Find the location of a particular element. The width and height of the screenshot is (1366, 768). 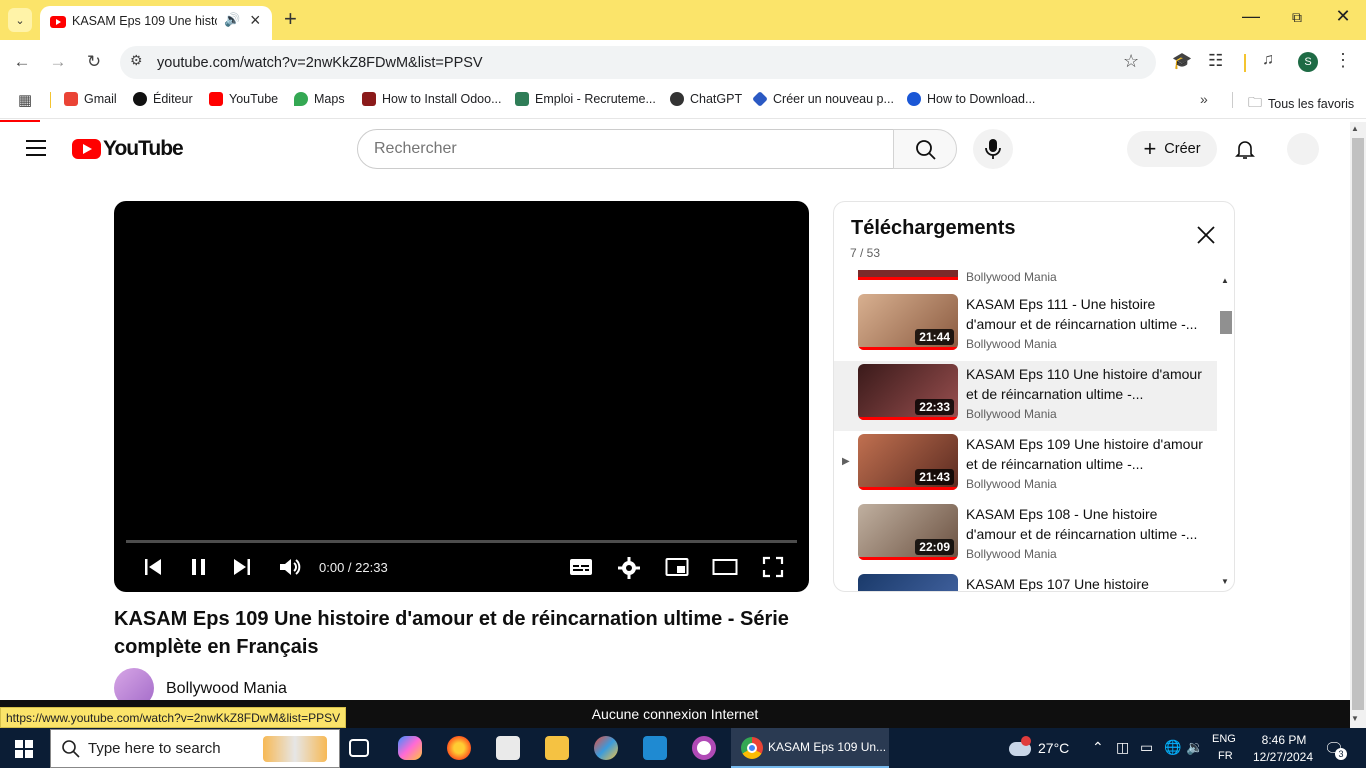

youtube-logo-text: YouTube is located at coordinates (143, 149).